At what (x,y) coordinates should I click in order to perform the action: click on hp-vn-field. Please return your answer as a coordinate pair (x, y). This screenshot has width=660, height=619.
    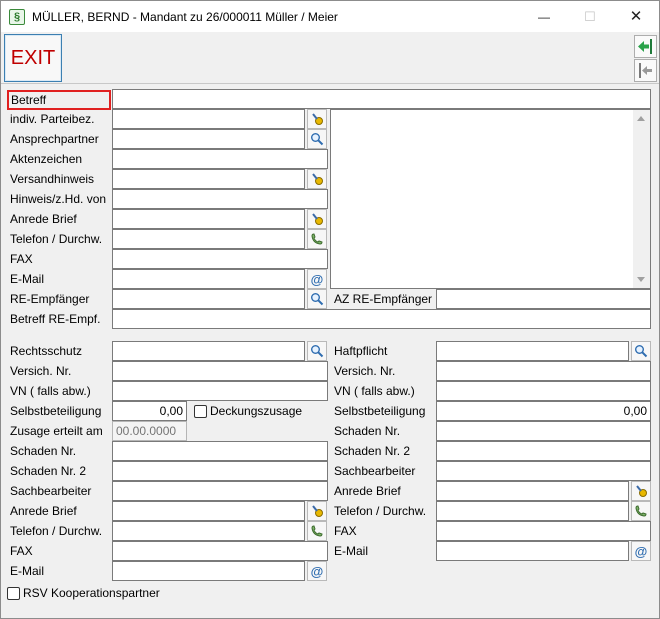
    Looking at the image, I should click on (543, 391).